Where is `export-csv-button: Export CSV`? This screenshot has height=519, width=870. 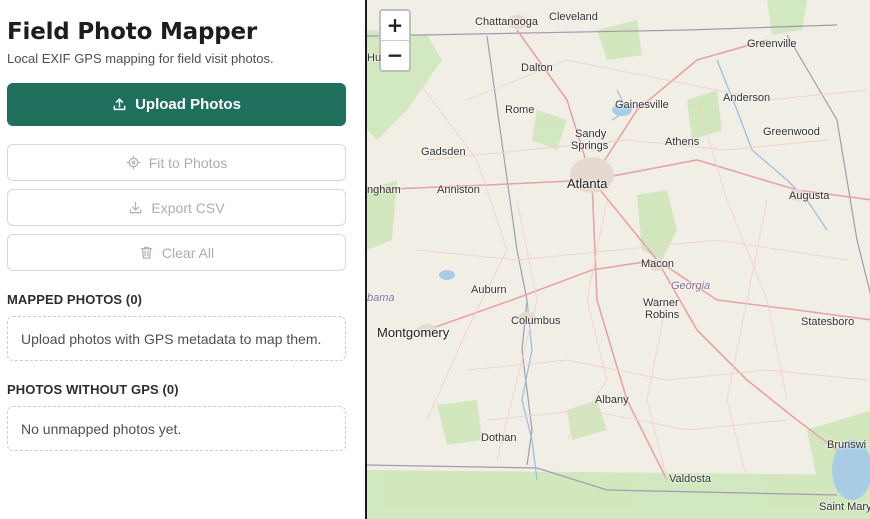
export-csv-button: Export CSV is located at coordinates (176, 207).